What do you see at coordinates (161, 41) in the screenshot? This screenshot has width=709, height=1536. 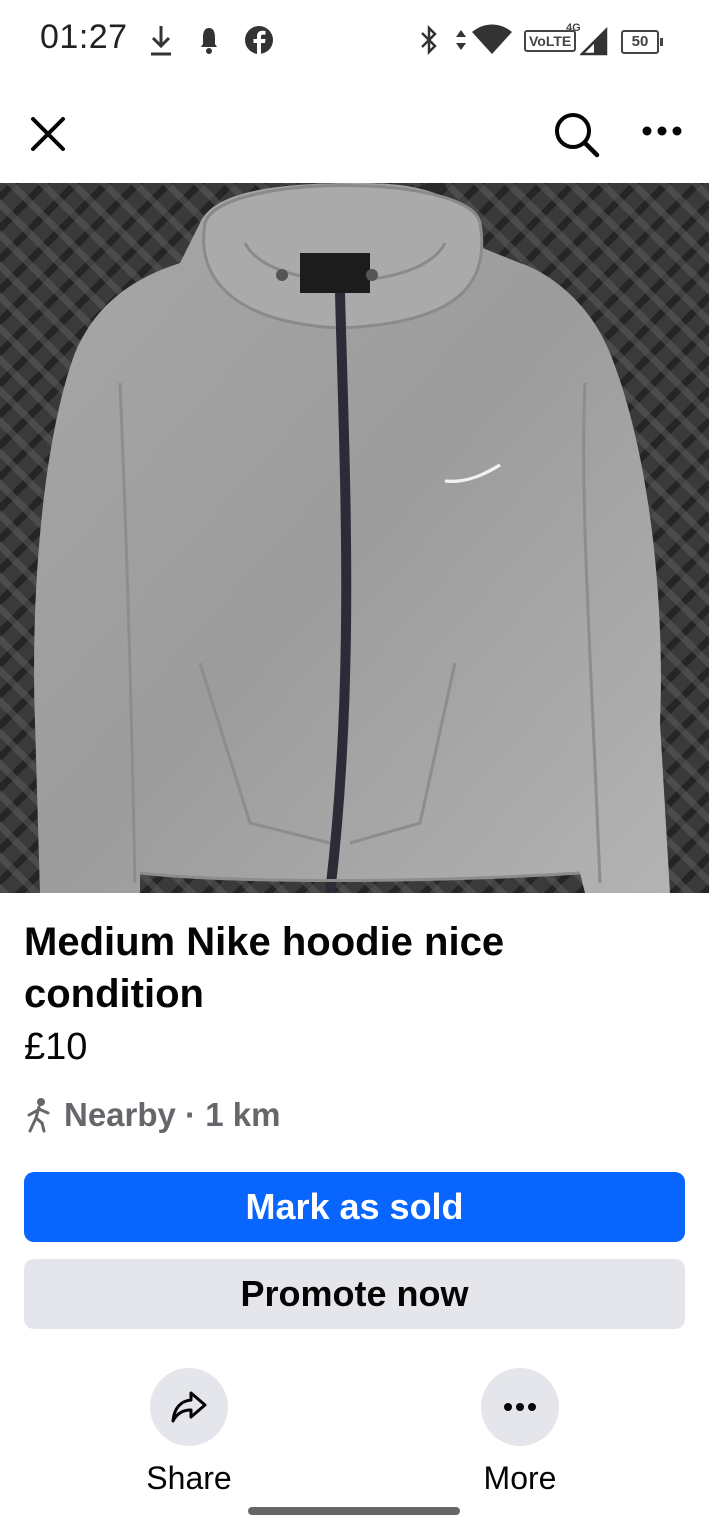 I see `download-icon` at bounding box center [161, 41].